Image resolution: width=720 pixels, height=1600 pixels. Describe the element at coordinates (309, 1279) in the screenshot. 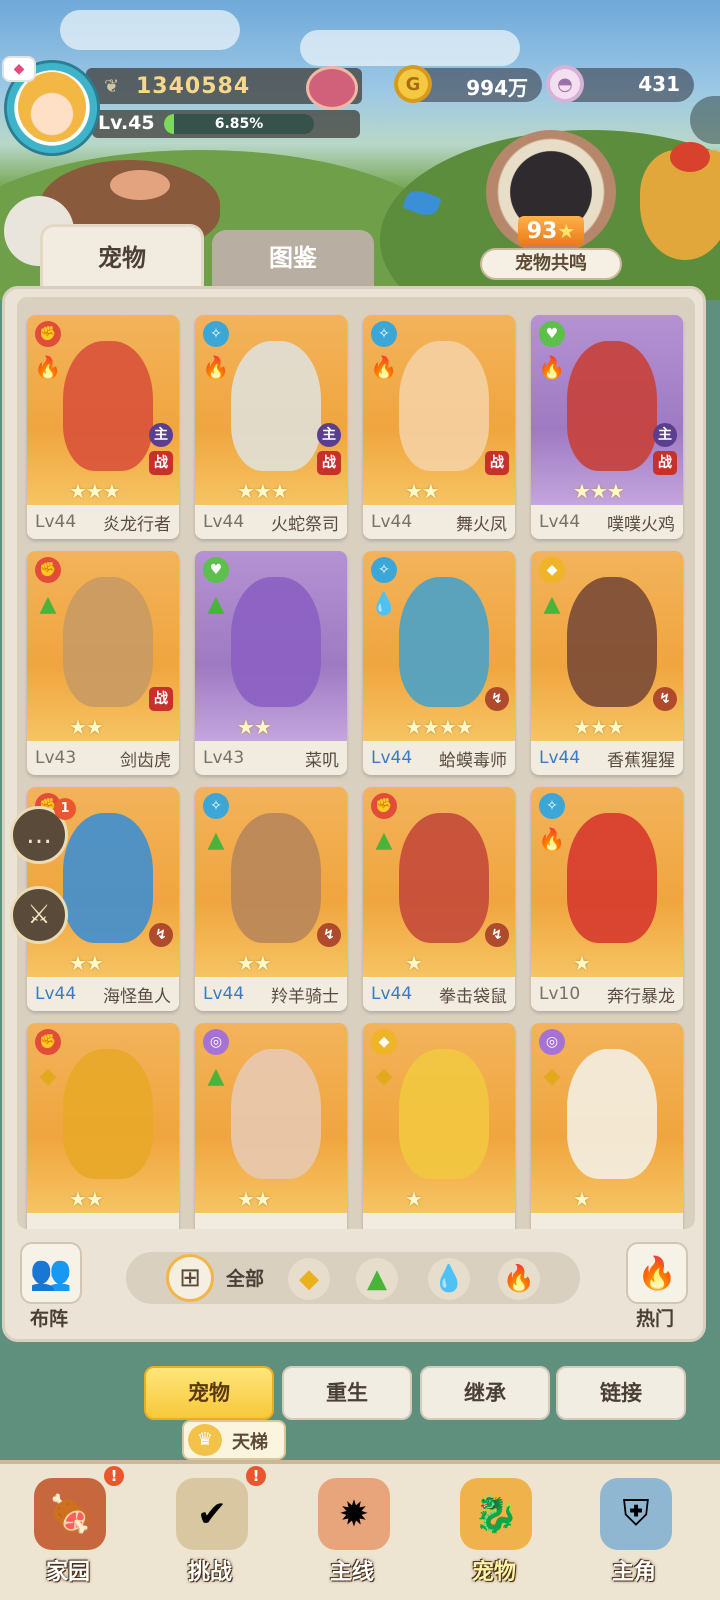

I see `filter-earth-button: ◆` at that location.